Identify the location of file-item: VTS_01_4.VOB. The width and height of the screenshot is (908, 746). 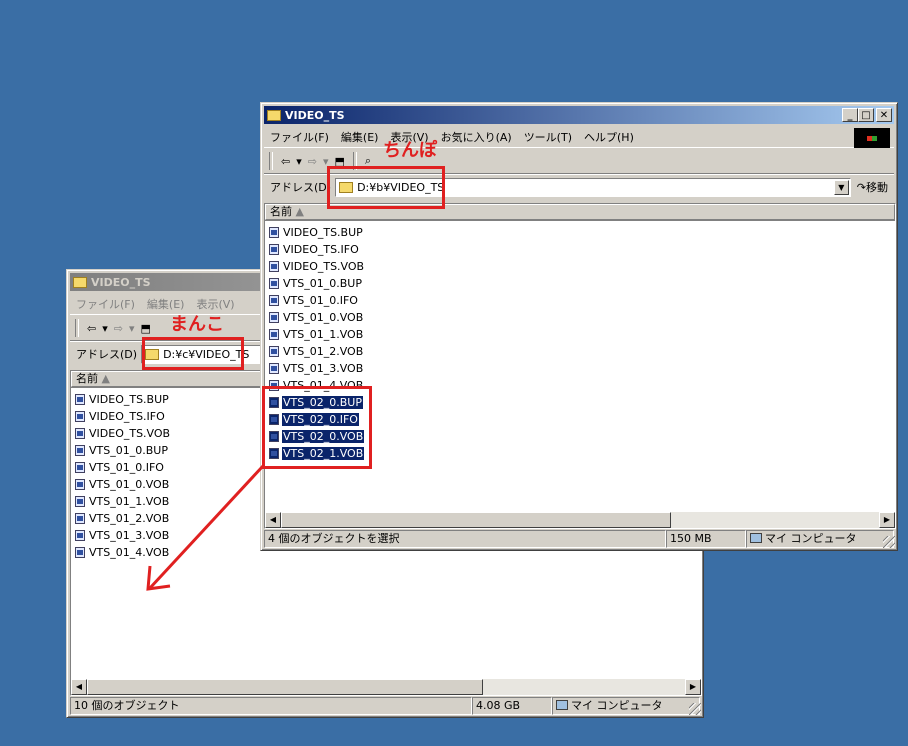
(123, 552).